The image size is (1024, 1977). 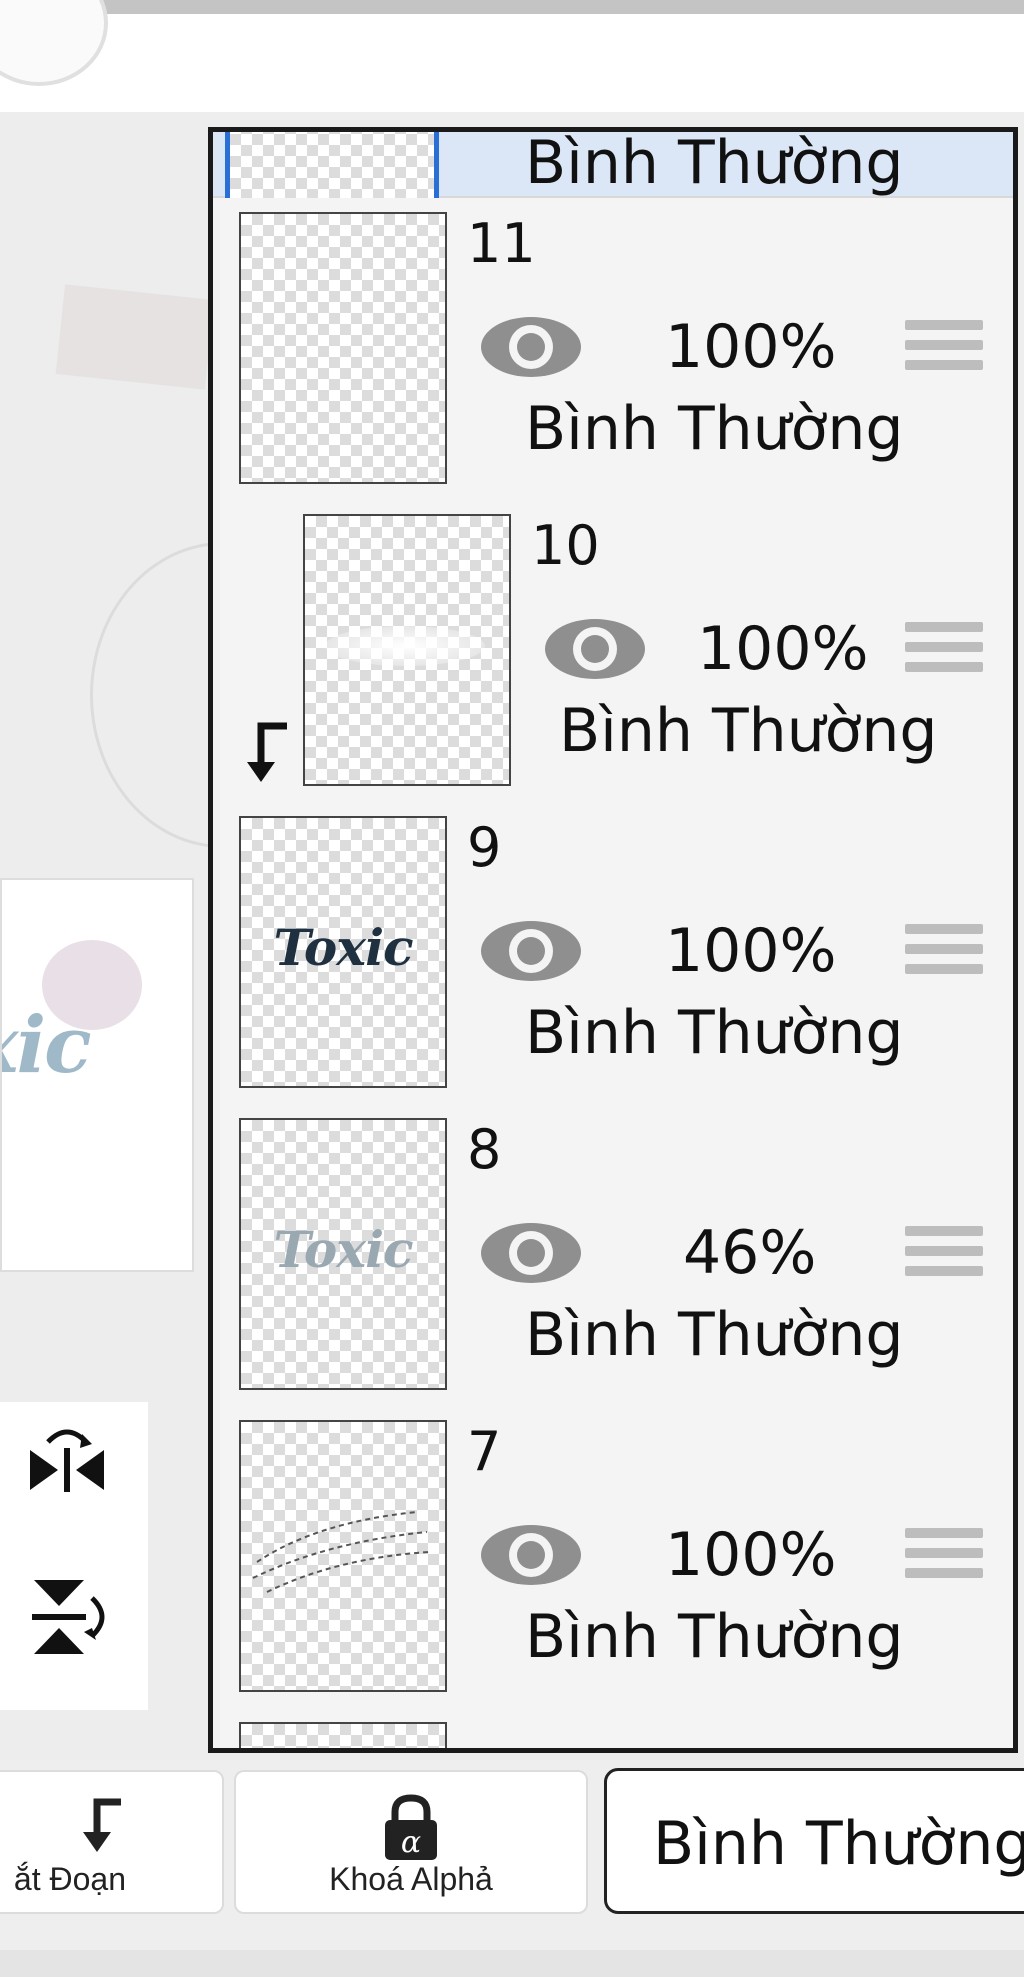 What do you see at coordinates (67, 1617) in the screenshot?
I see `flip-vertical-icon` at bounding box center [67, 1617].